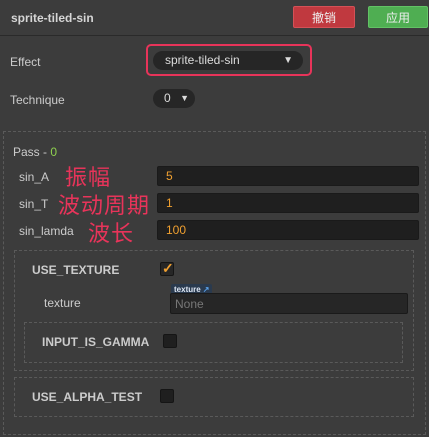 The height and width of the screenshot is (437, 429). What do you see at coordinates (174, 98) in the screenshot?
I see `technique-select: 0 ▼` at bounding box center [174, 98].